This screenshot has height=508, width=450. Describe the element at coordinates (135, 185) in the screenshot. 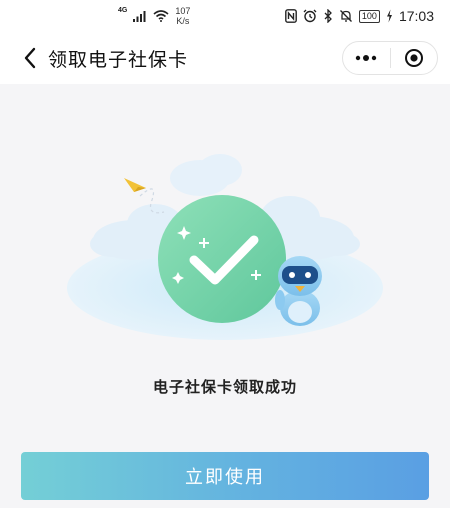

I see `paper-plane-icon` at that location.